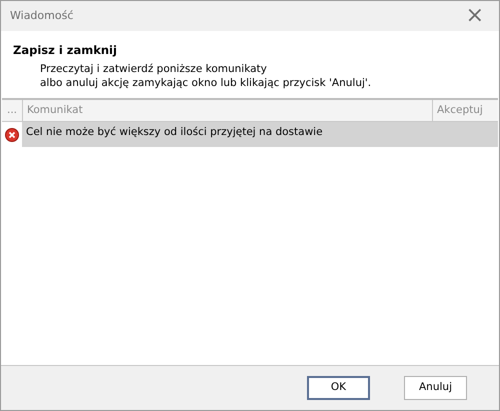  I want to click on window-title: Wiadomość, so click(42, 16).